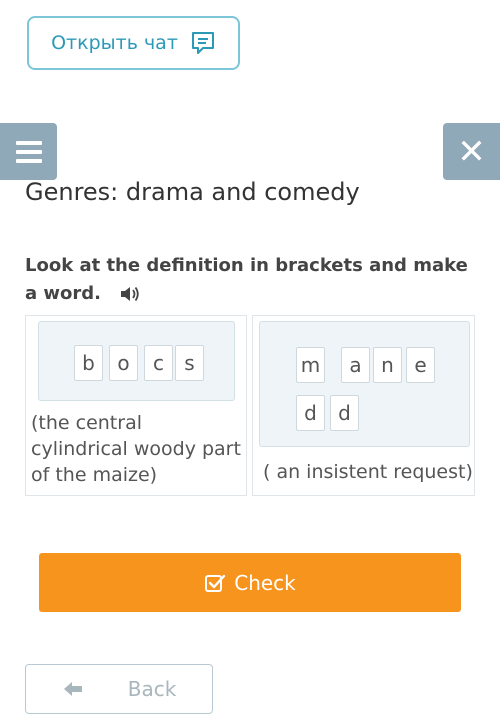 This screenshot has width=500, height=714. Describe the element at coordinates (130, 294) in the screenshot. I see `speaker-icon` at that location.